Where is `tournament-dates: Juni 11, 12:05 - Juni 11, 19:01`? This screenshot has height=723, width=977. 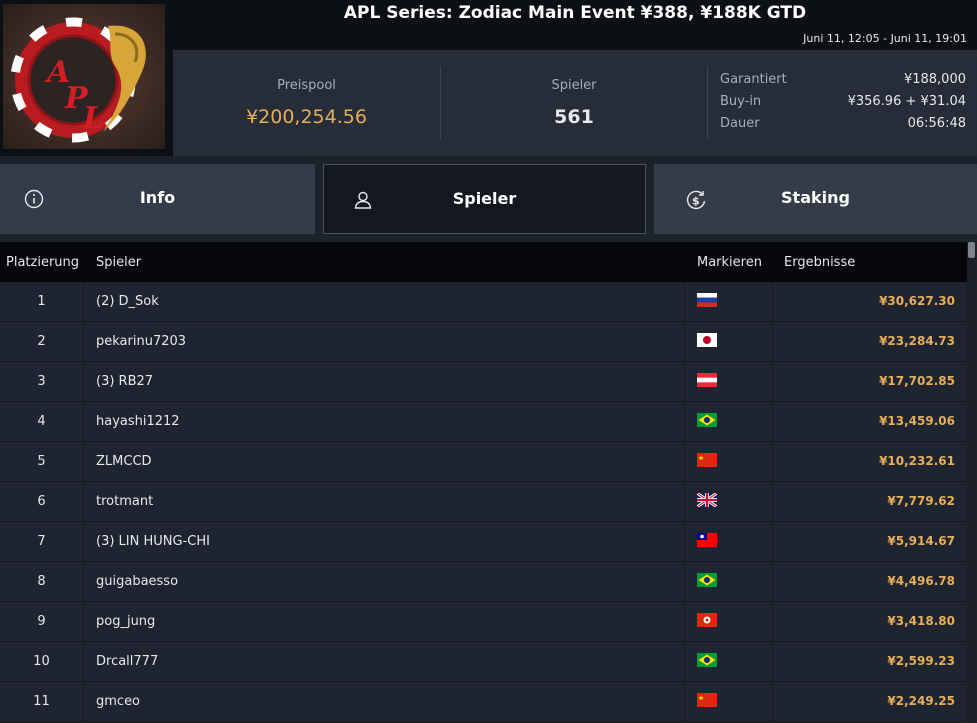
tournament-dates: Juni 11, 12:05 - Juni 11, 19:01 is located at coordinates (575, 39).